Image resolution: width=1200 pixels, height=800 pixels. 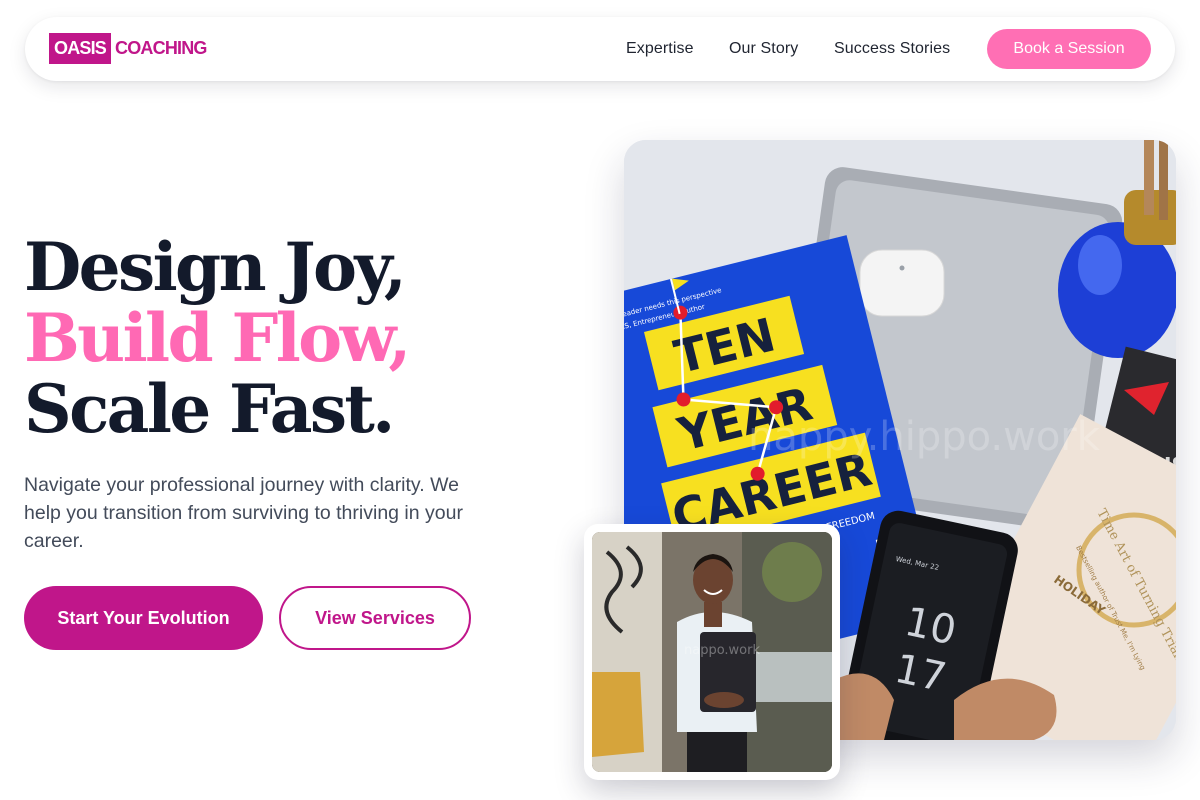 What do you see at coordinates (143, 618) in the screenshot?
I see `start-evolution-button: Start Your Evolution` at bounding box center [143, 618].